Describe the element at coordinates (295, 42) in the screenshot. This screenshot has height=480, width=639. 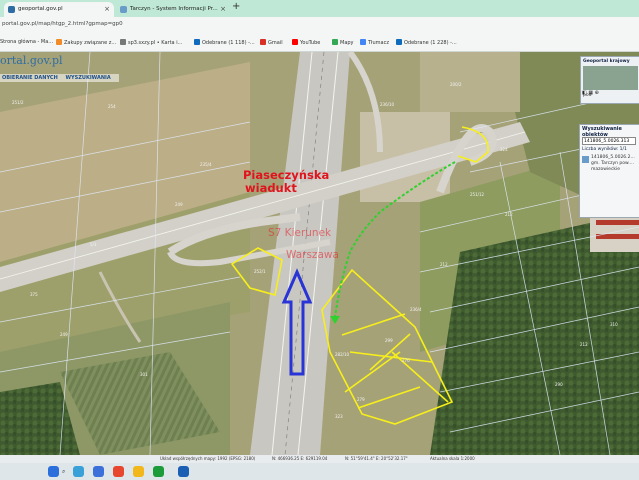
I see `youtube-icon` at that location.